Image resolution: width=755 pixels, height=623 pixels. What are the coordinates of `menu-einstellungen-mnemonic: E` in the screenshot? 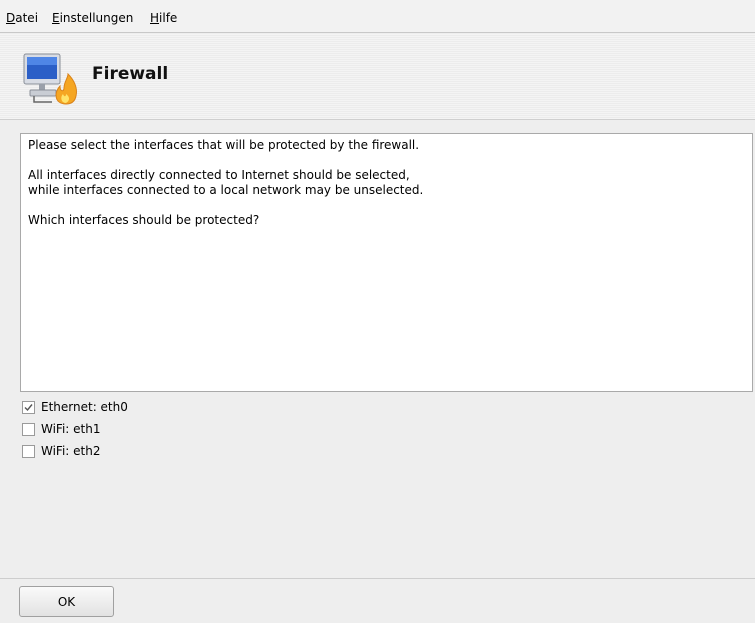 It's located at (56, 18).